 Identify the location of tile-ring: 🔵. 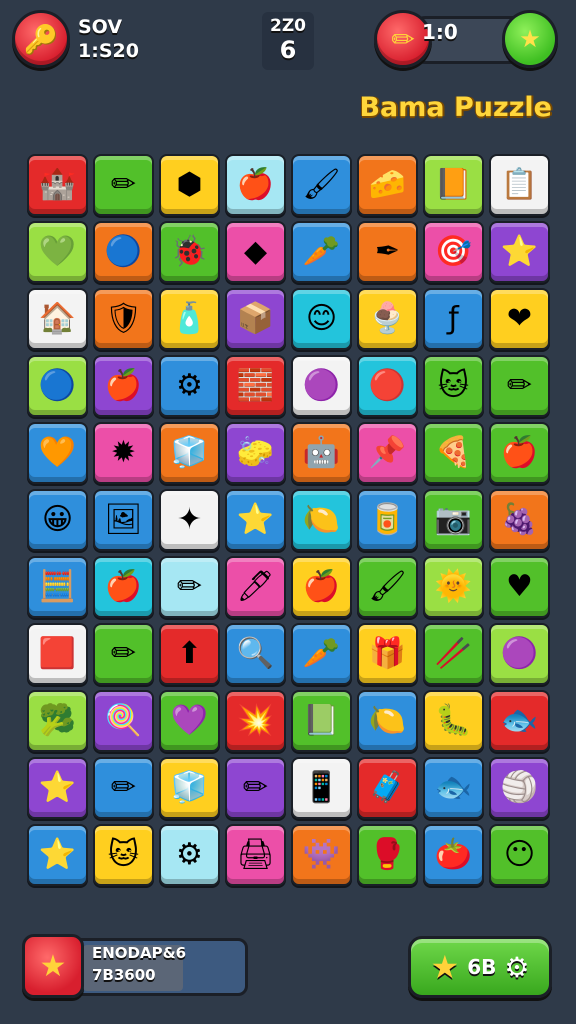
(123, 252).